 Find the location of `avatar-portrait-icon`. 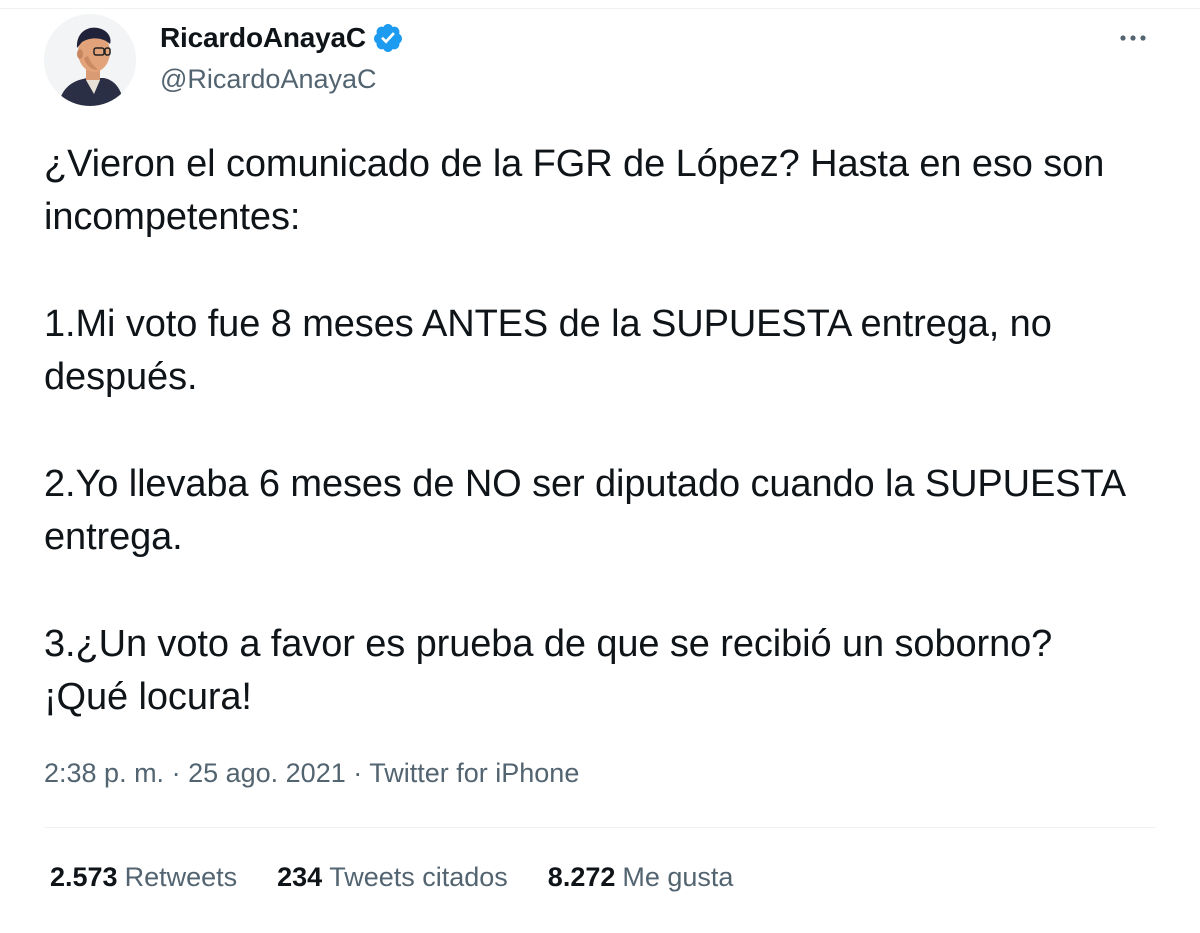

avatar-portrait-icon is located at coordinates (90, 60).